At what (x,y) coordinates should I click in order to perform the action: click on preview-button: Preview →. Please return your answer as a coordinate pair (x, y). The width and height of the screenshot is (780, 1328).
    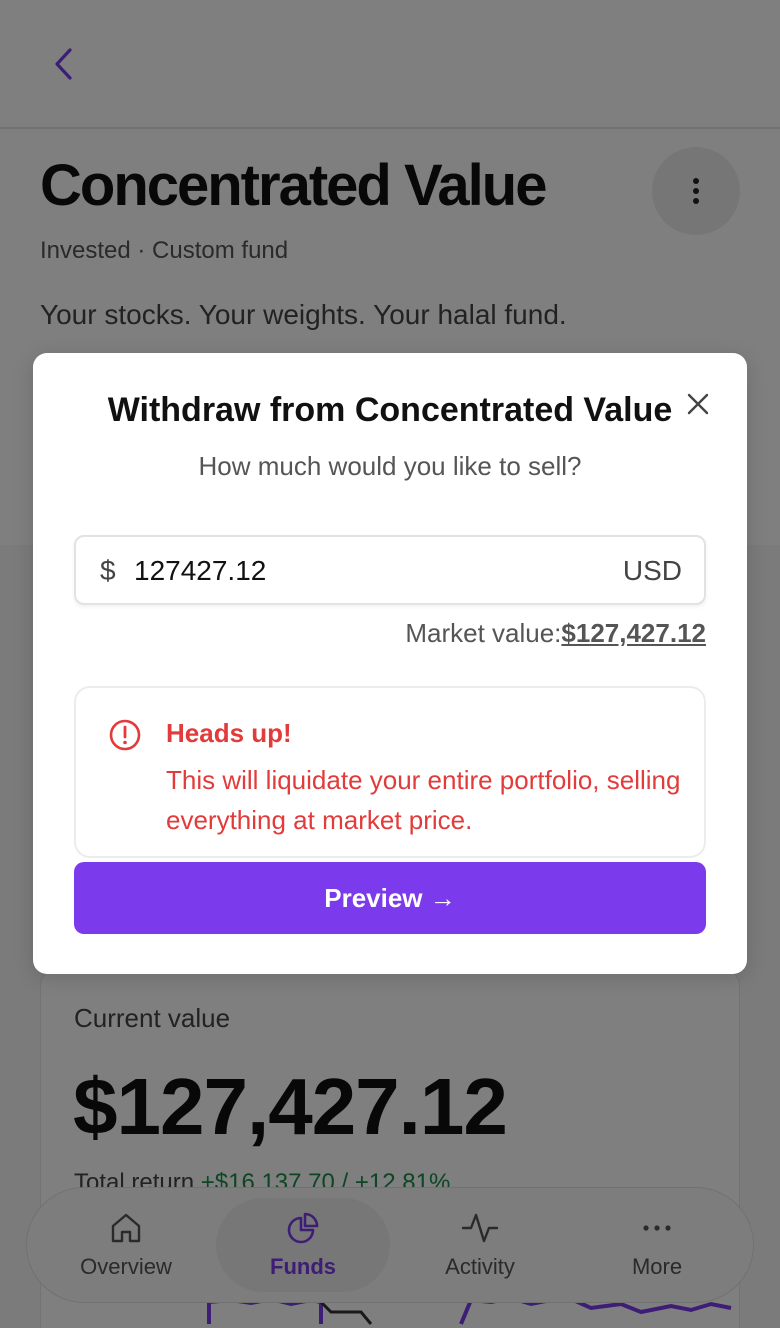
    Looking at the image, I should click on (390, 898).